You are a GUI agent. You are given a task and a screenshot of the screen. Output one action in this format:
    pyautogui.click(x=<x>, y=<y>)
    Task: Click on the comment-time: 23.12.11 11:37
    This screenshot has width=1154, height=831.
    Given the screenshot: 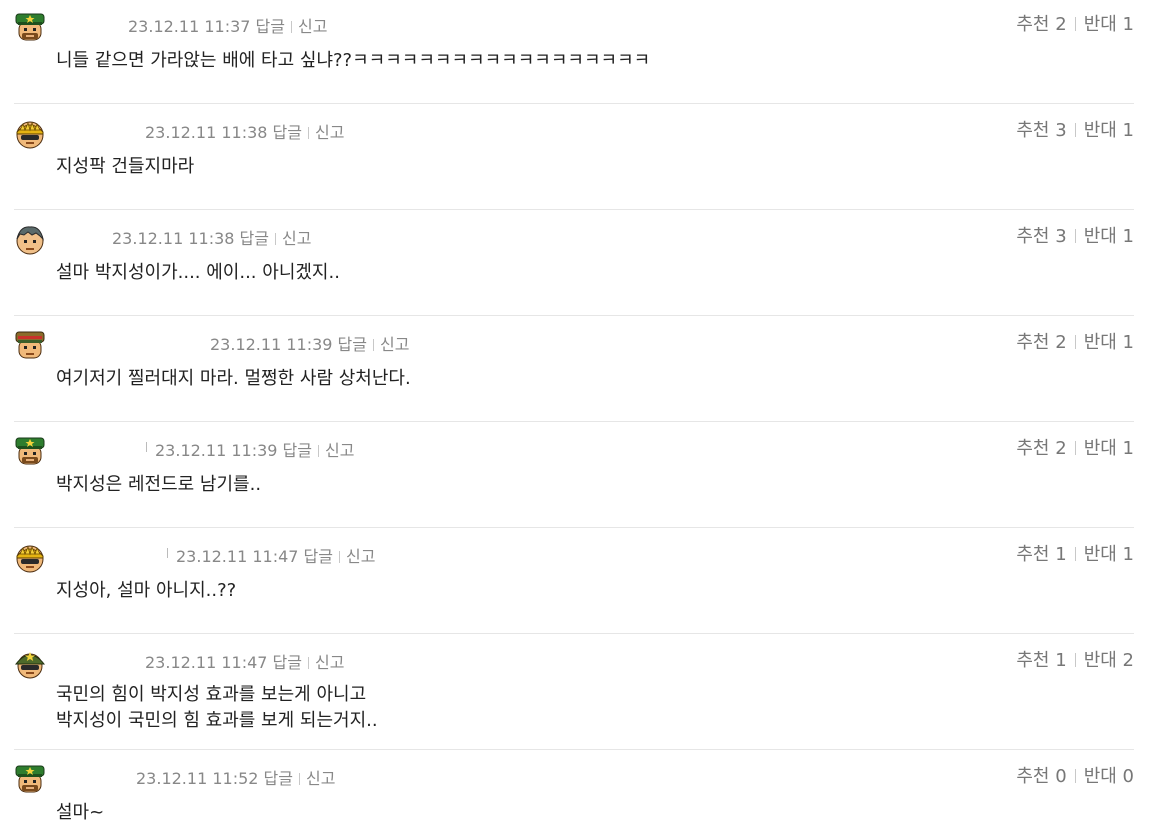 What is the action you would take?
    pyautogui.click(x=189, y=26)
    